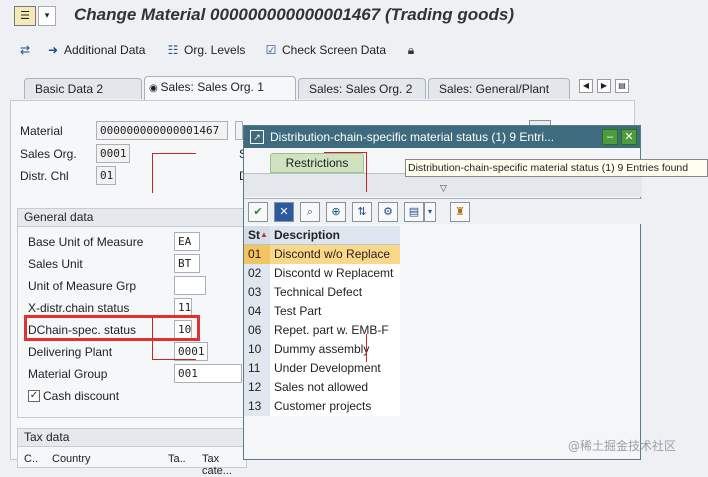  I want to click on print-dropdown-icon: ▾, so click(430, 212).